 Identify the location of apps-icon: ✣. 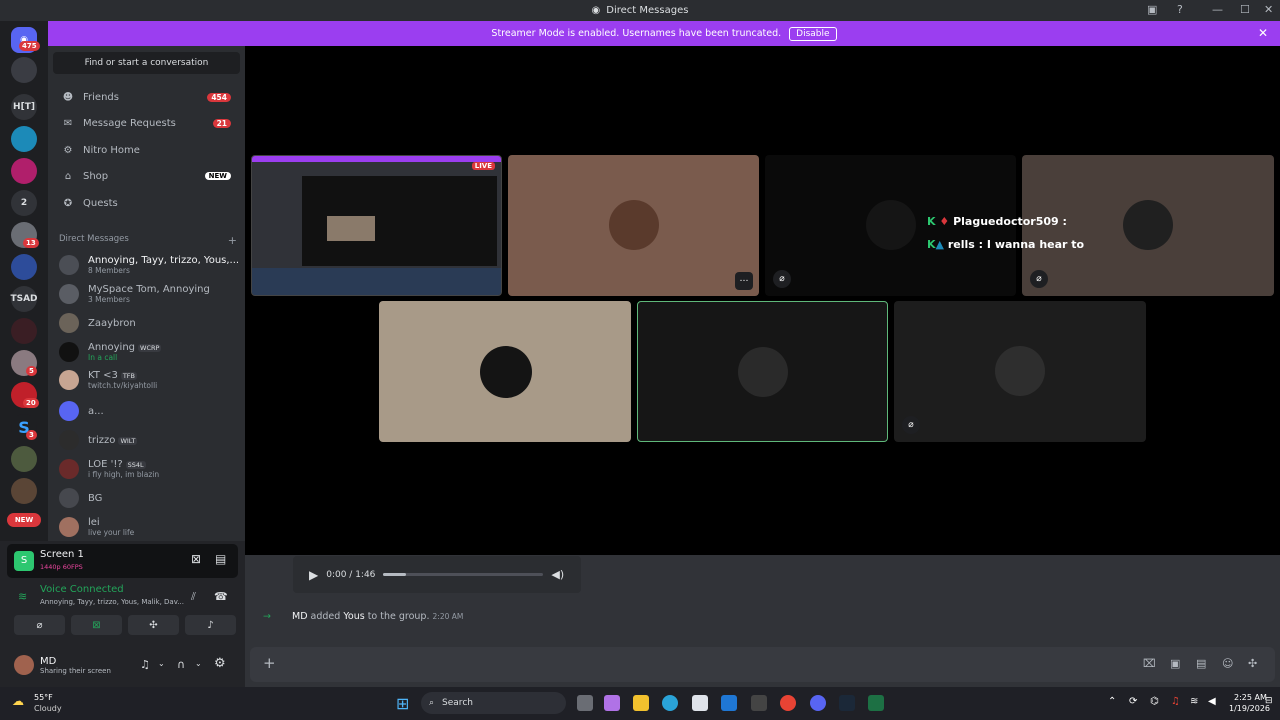
(1252, 663).